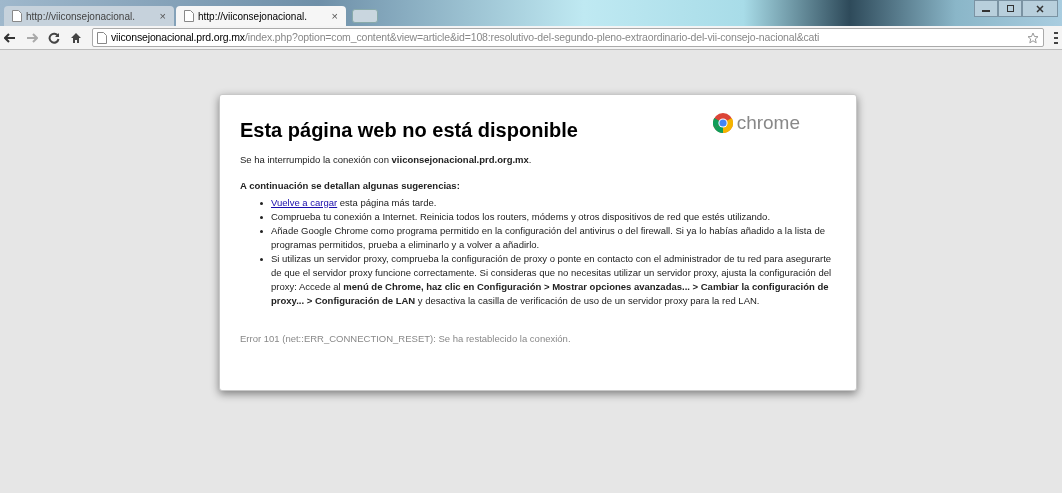 The width and height of the screenshot is (1062, 493). What do you see at coordinates (304, 202) in the screenshot?
I see `reload-link: Vuelve a cargar` at bounding box center [304, 202].